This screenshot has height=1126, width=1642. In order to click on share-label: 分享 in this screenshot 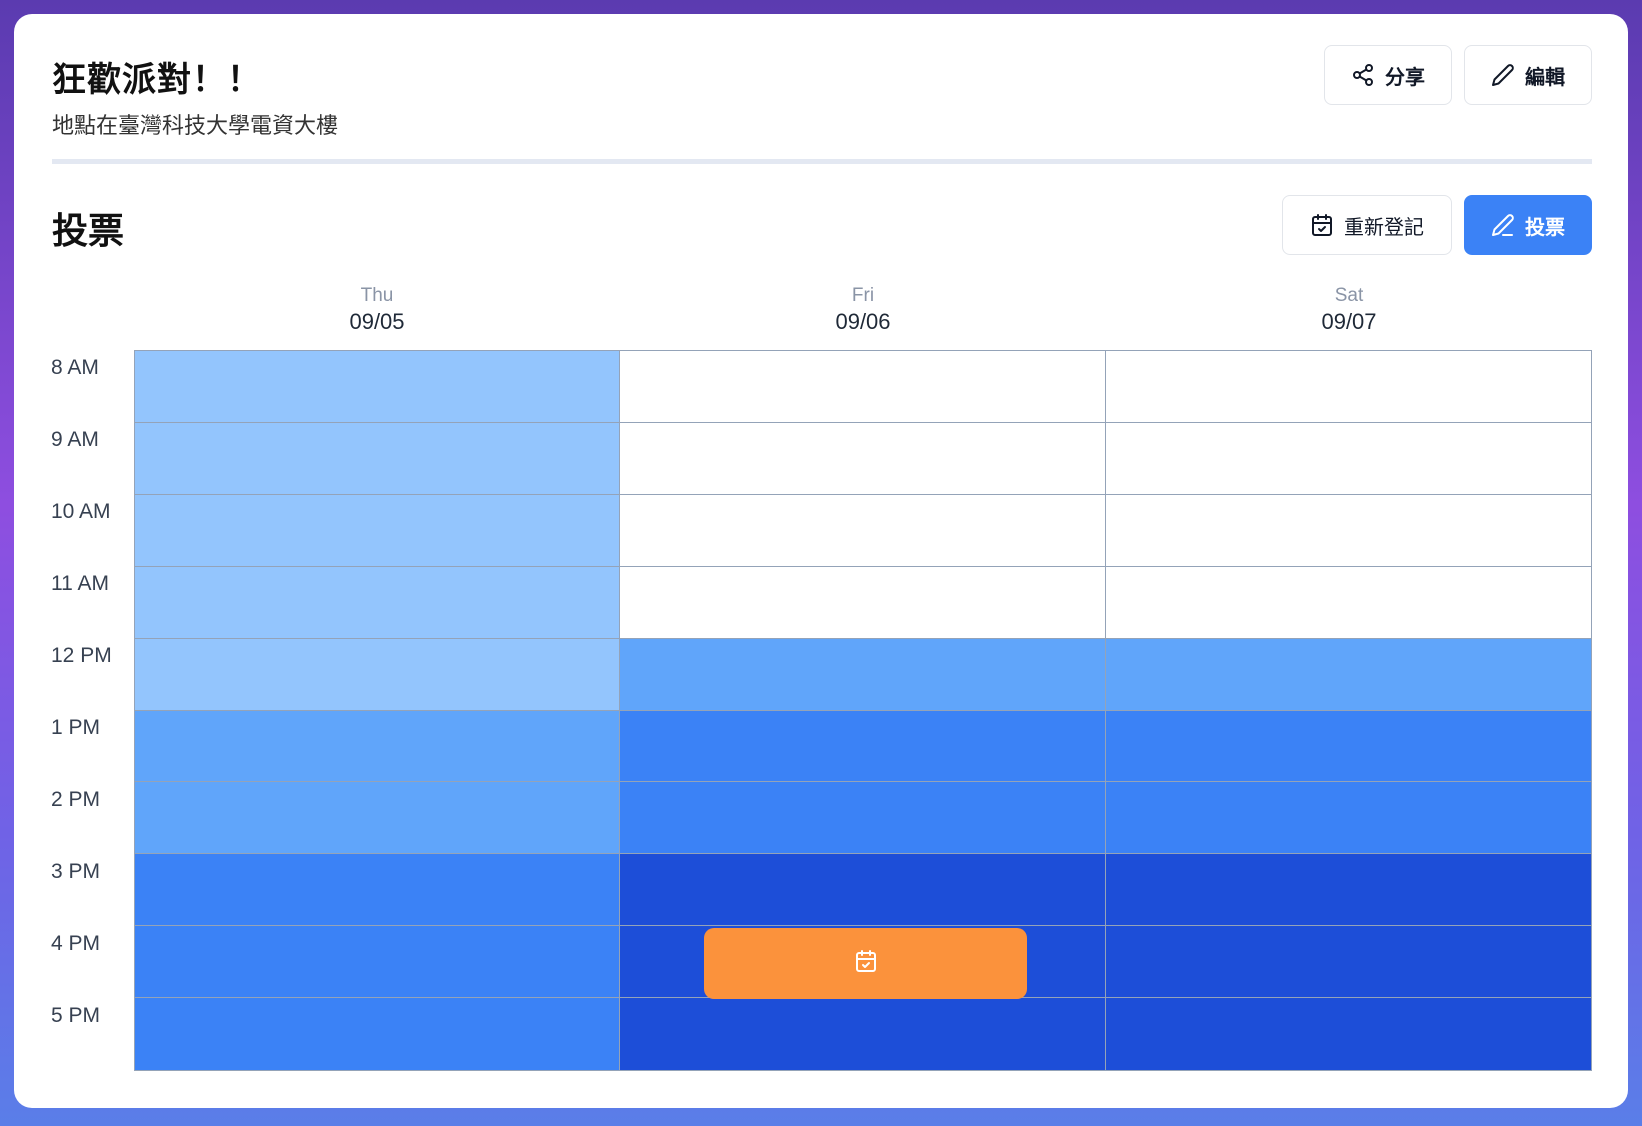, I will do `click(1405, 76)`.